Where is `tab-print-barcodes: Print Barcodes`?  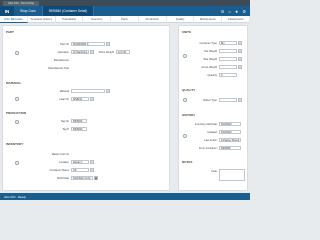 tab-print-barcodes: Print Barcodes is located at coordinates (14, 19).